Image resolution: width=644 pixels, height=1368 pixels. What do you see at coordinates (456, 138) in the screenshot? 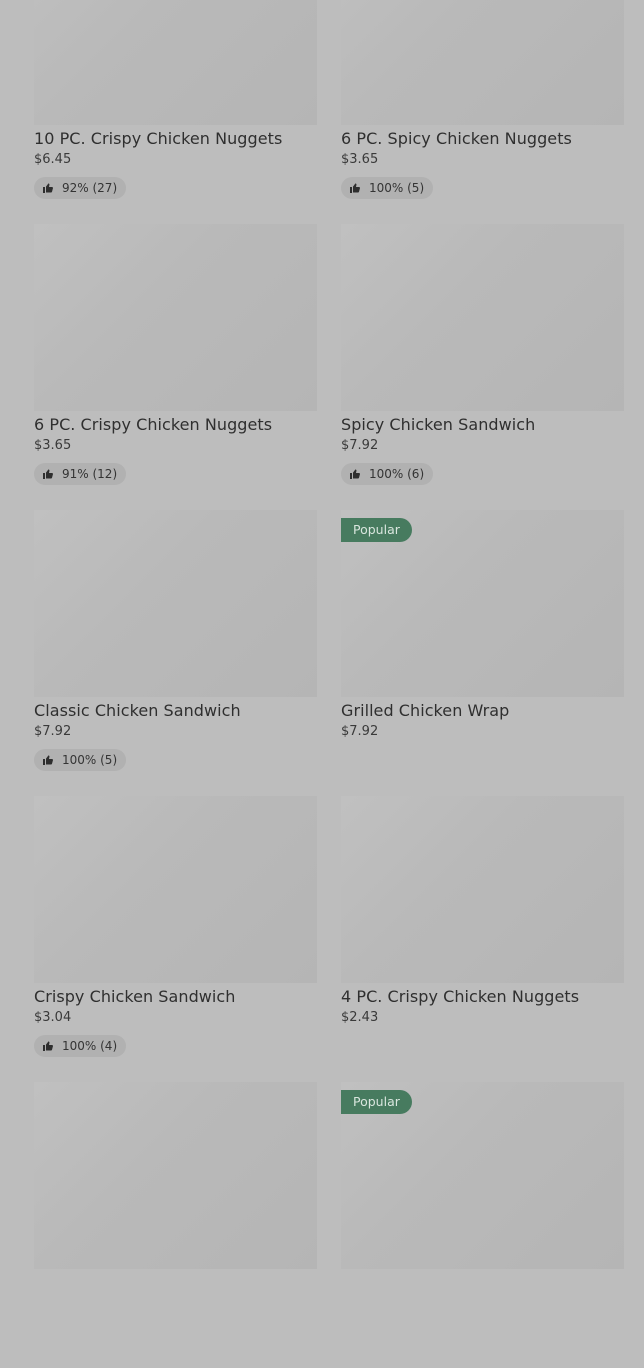
I see `item-name: 6 PC. Spicy Chicken Nuggets` at bounding box center [456, 138].